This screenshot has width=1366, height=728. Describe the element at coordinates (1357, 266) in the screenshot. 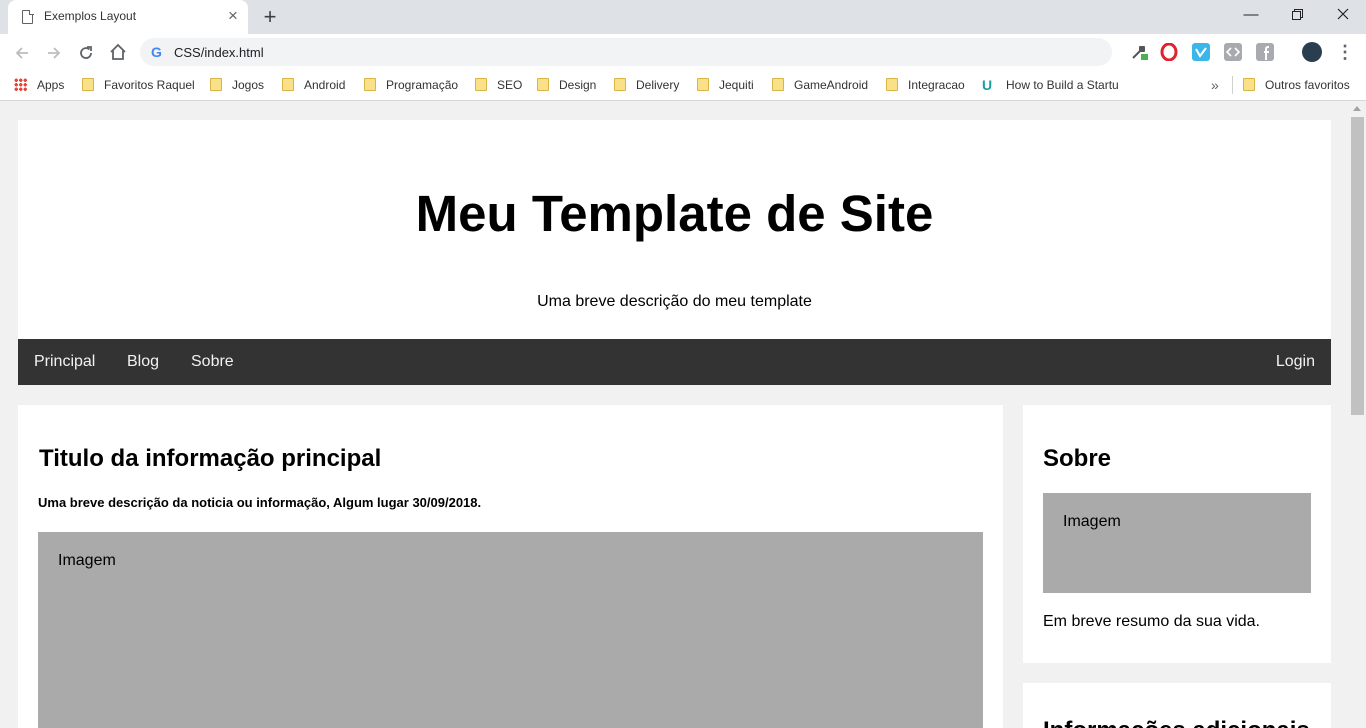

I see `scrollbar-thumb` at that location.